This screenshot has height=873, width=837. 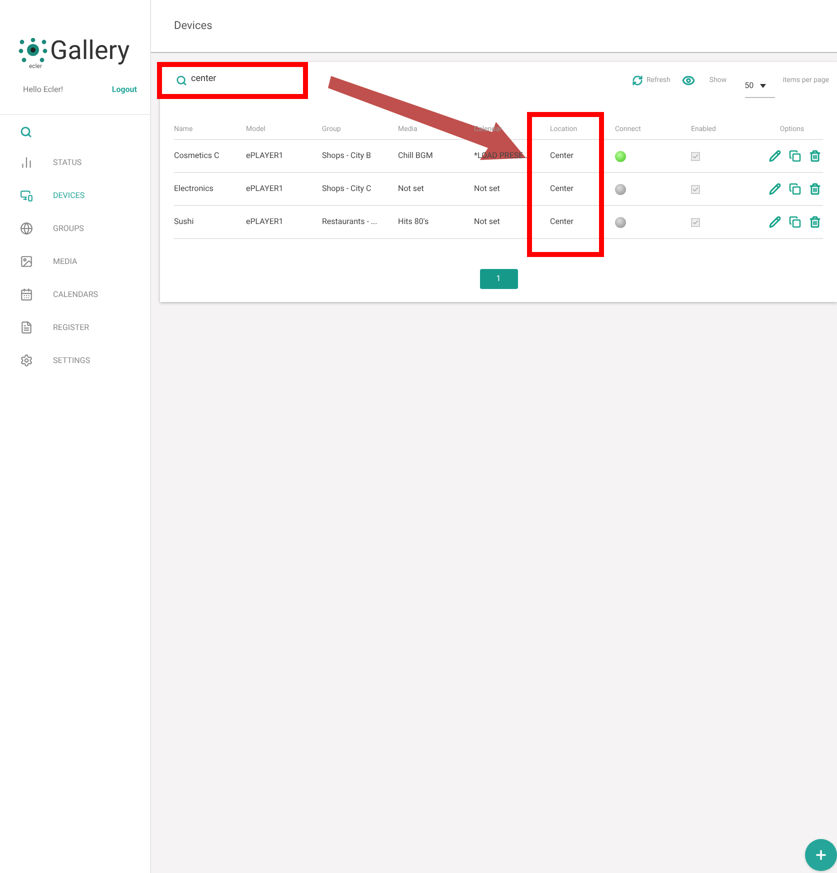 I want to click on refresh-icon, so click(x=638, y=80).